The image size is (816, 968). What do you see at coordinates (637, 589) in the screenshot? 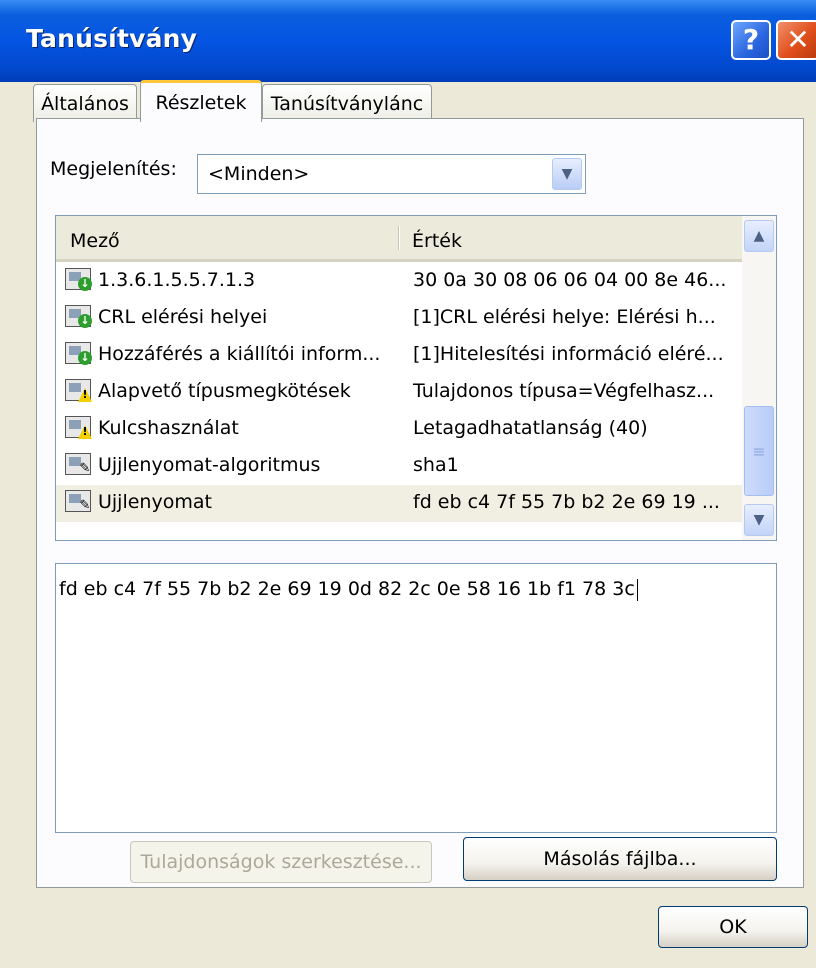
I see `text-caret` at bounding box center [637, 589].